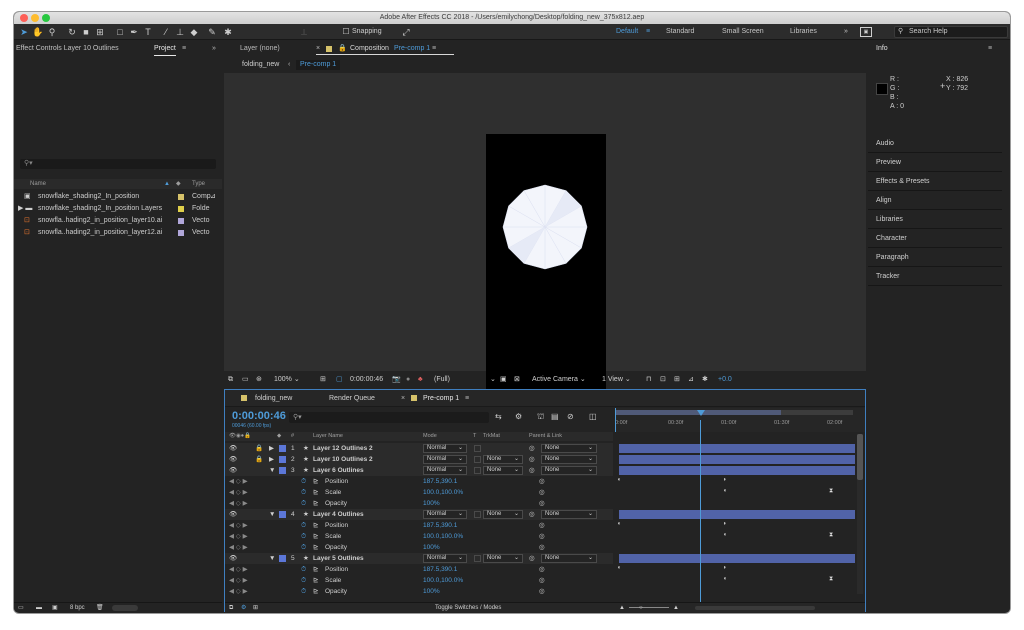  What do you see at coordinates (233, 514) in the screenshot?
I see `visibility-eye-icon: 👁` at bounding box center [233, 514].